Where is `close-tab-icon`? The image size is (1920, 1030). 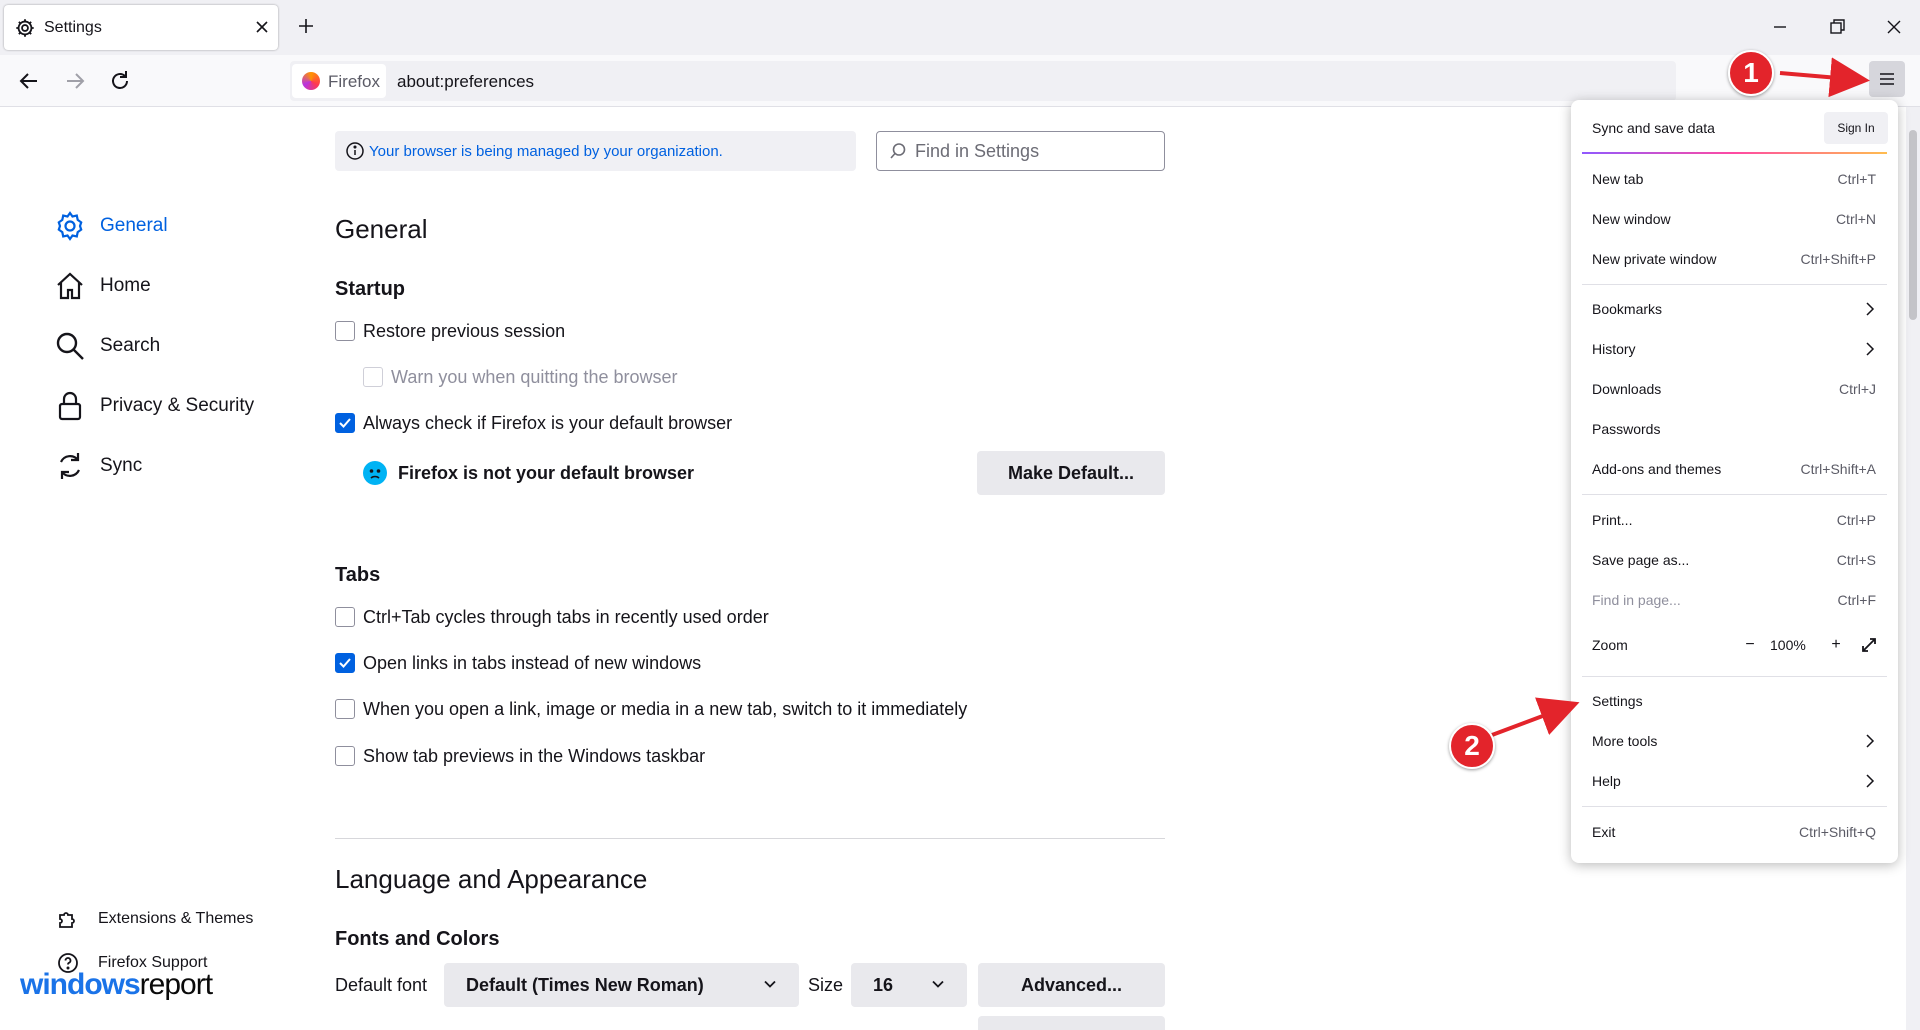 close-tab-icon is located at coordinates (262, 27).